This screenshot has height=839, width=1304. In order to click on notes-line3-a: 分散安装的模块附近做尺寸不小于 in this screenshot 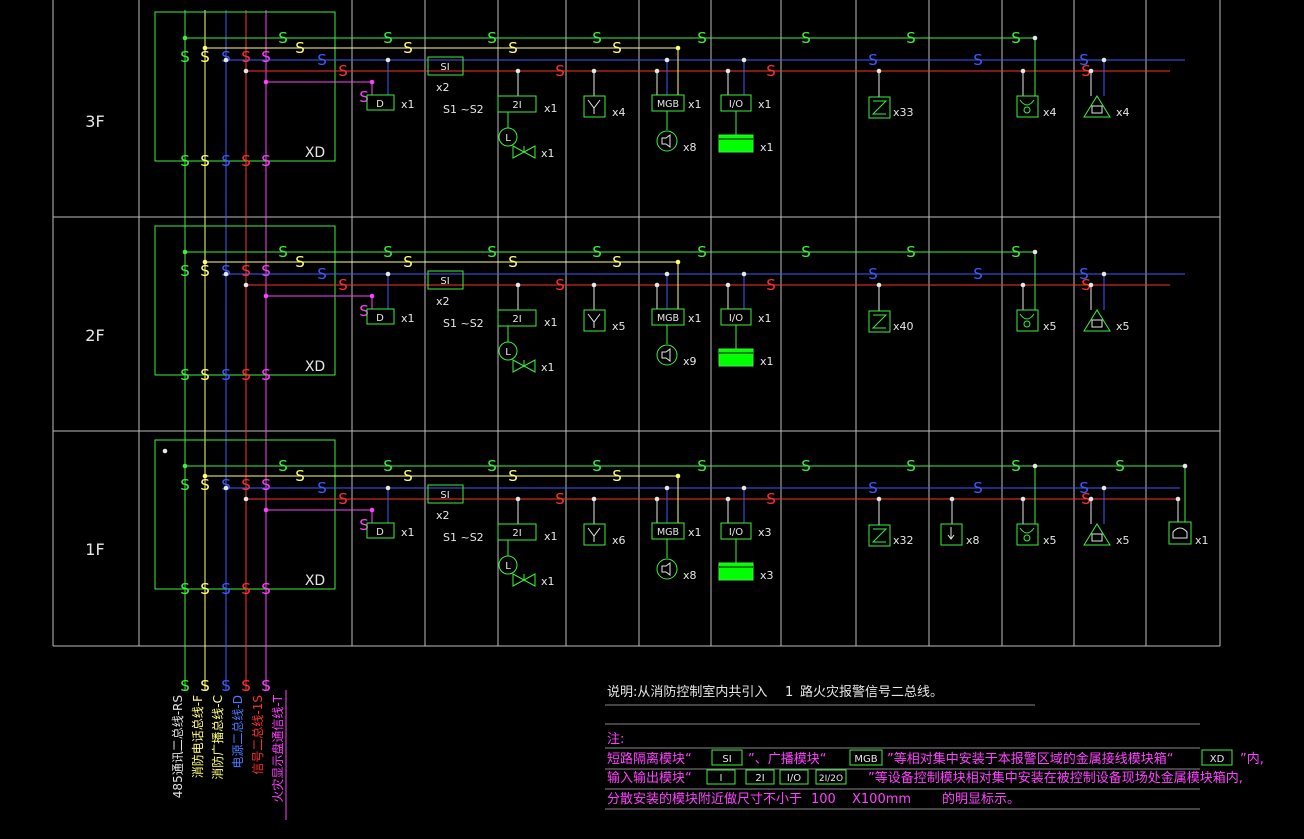, I will do `click(704, 799)`.